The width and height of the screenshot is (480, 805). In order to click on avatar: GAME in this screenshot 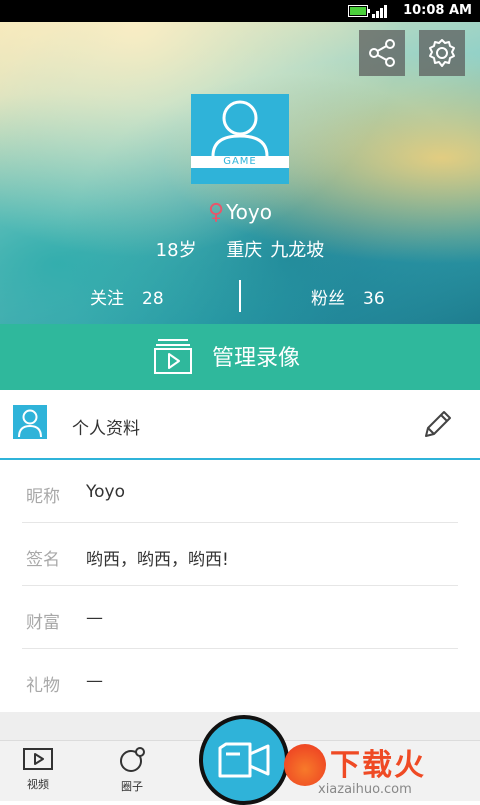, I will do `click(240, 139)`.